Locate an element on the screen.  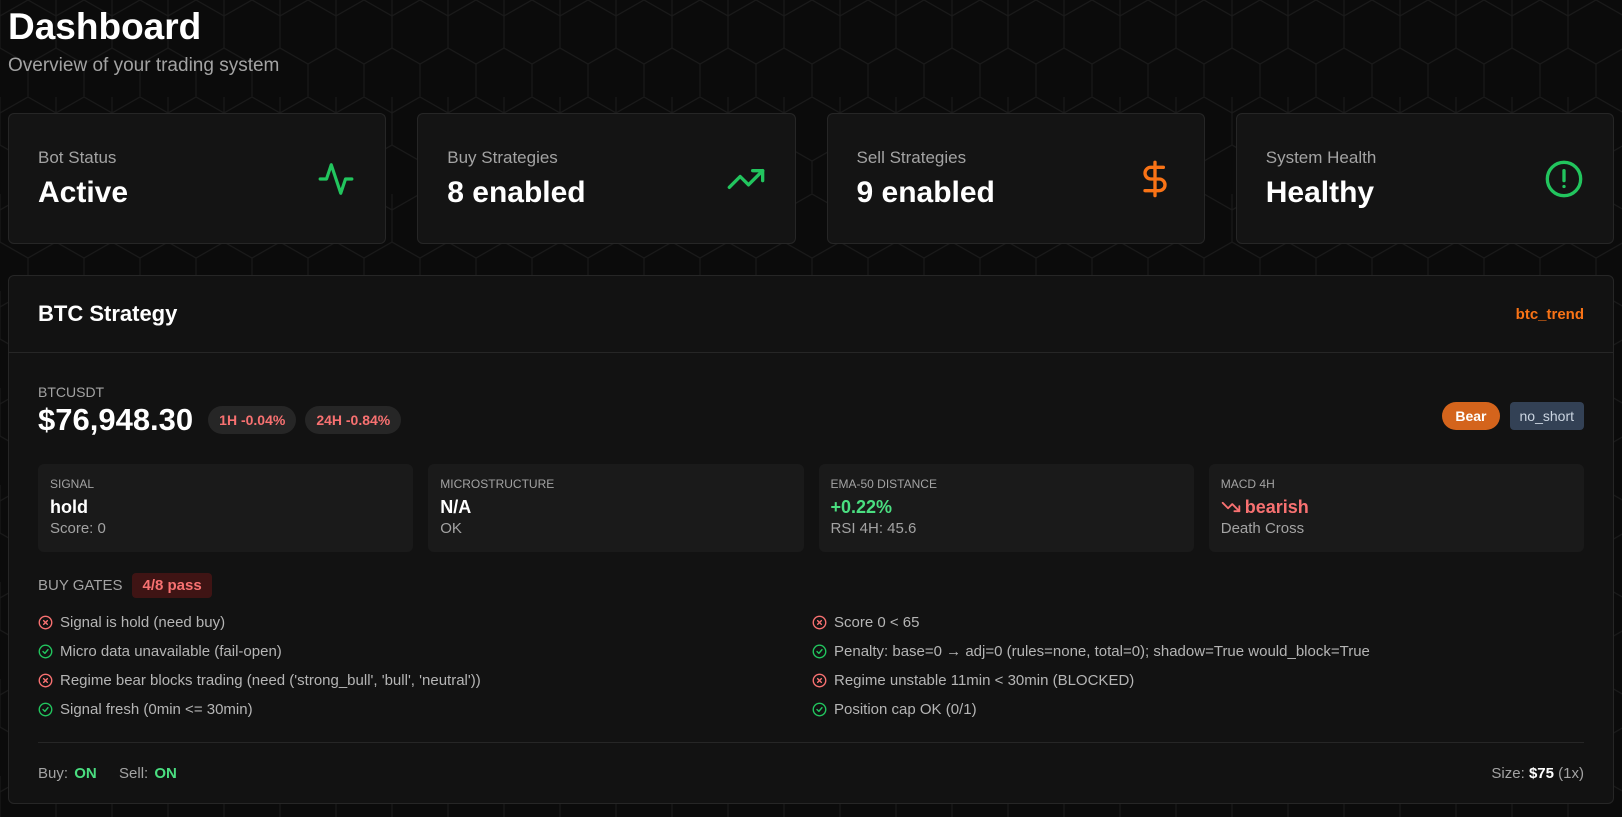
strategy-title: BTC Strategy is located at coordinates (108, 313).